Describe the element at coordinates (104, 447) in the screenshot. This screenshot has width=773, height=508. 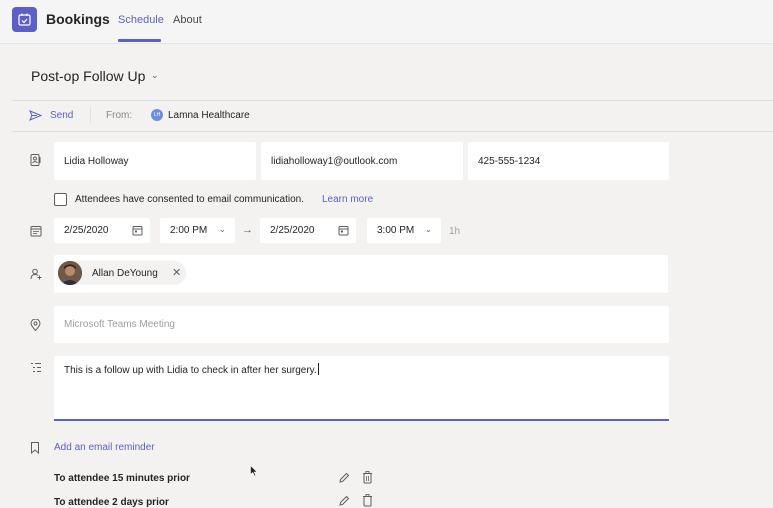
I see `add-email-reminder-link: Add an email reminder` at that location.